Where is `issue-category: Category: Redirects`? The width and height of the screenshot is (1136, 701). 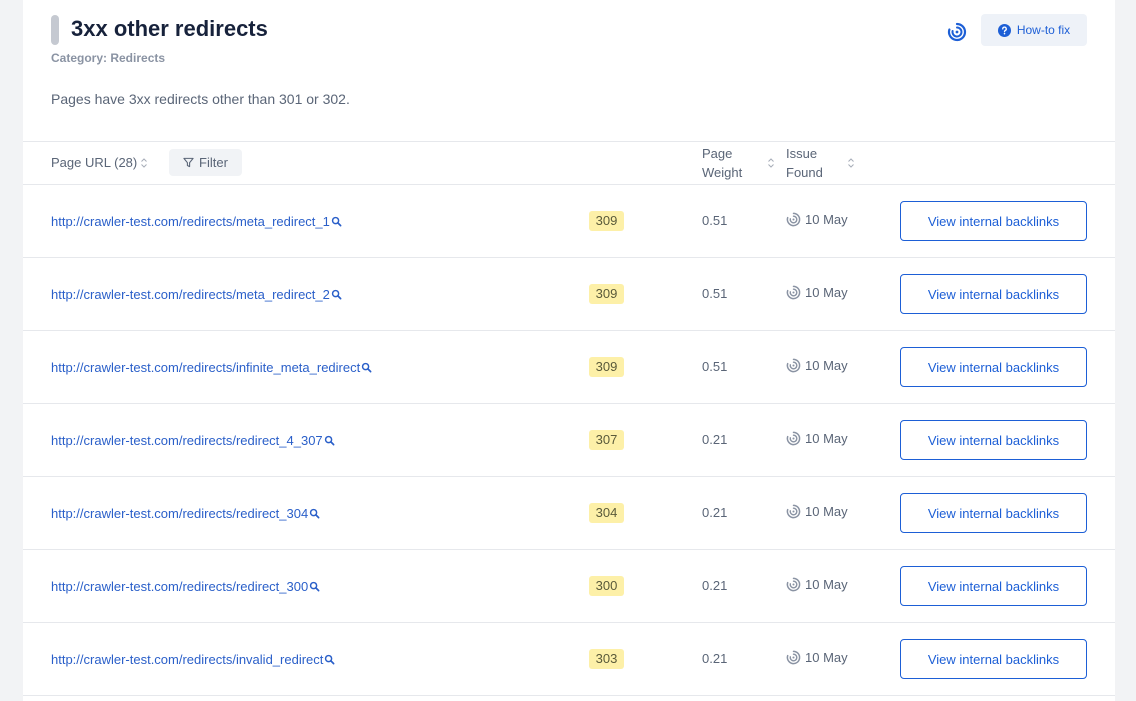 issue-category: Category: Redirects is located at coordinates (108, 58).